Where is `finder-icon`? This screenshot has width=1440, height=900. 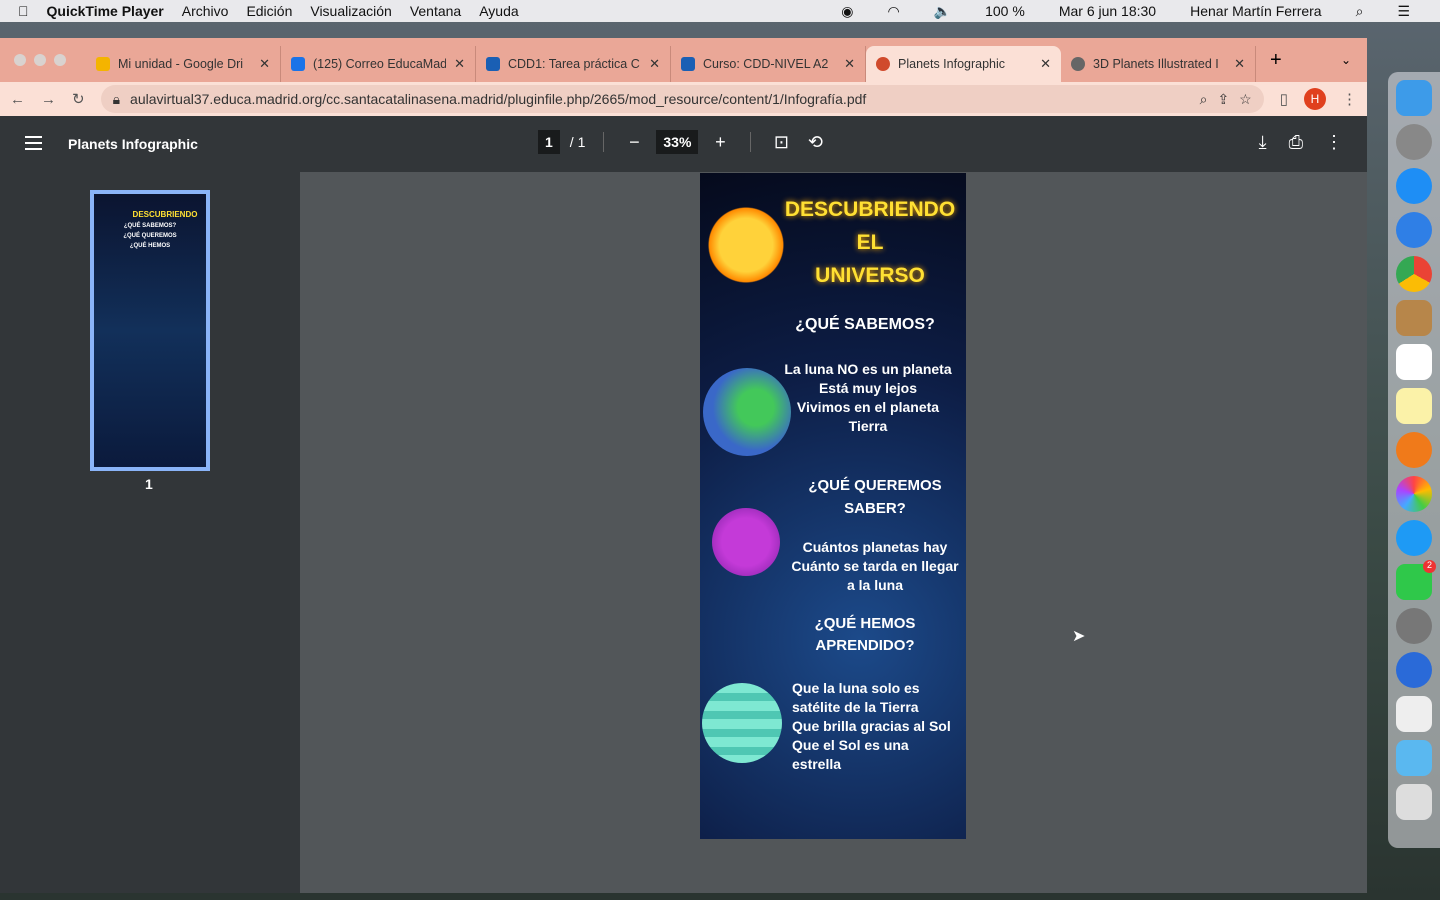
finder-icon is located at coordinates (1414, 98).